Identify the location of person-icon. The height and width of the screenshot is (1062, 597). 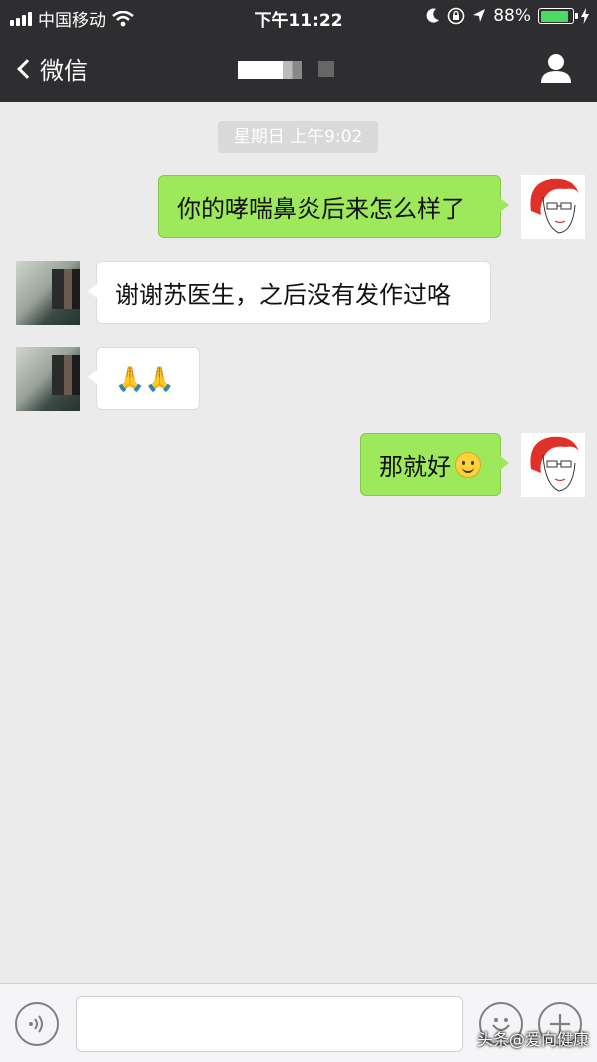
(556, 68).